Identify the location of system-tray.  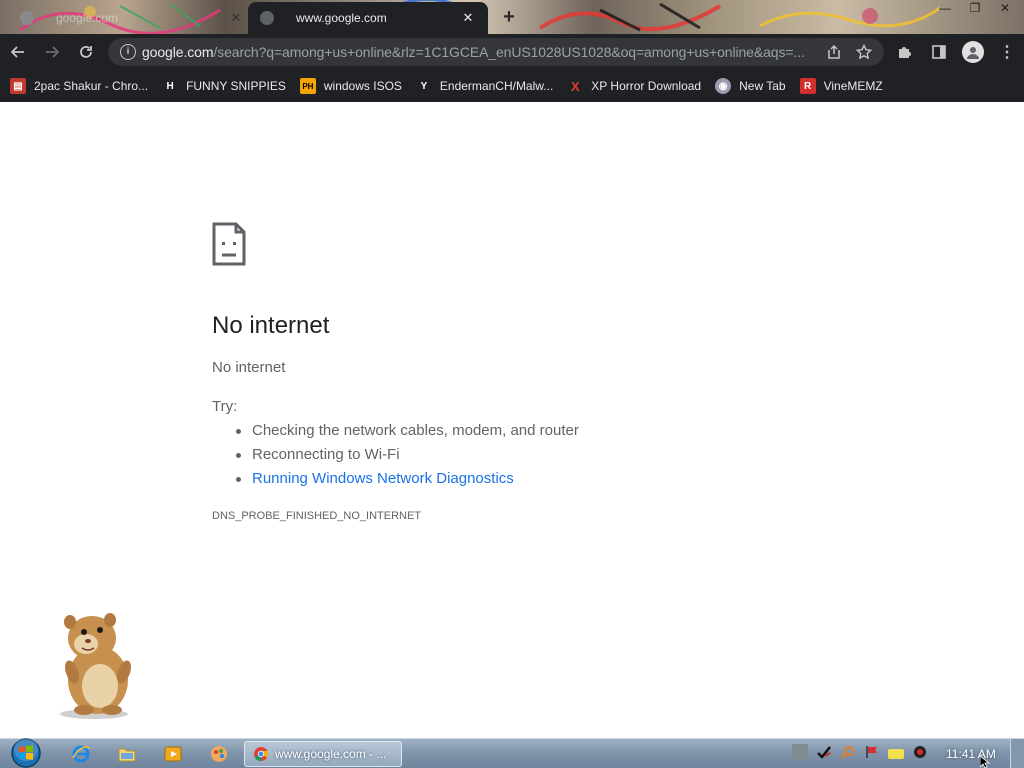
(860, 752).